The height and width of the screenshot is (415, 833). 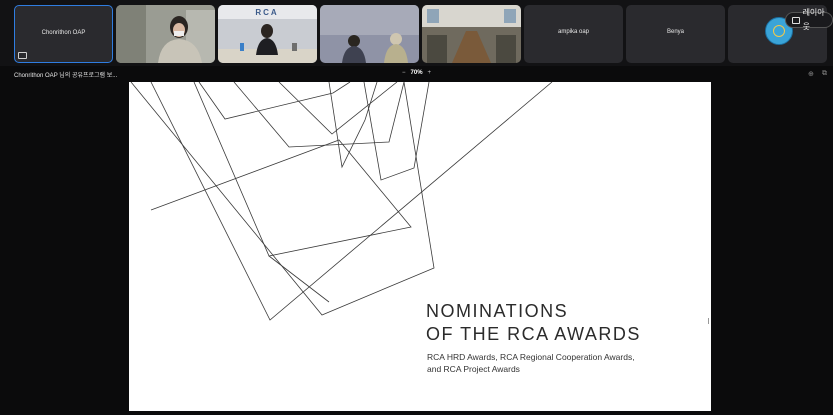 What do you see at coordinates (266, 12) in the screenshot?
I see `banner-text: RCA` at bounding box center [266, 12].